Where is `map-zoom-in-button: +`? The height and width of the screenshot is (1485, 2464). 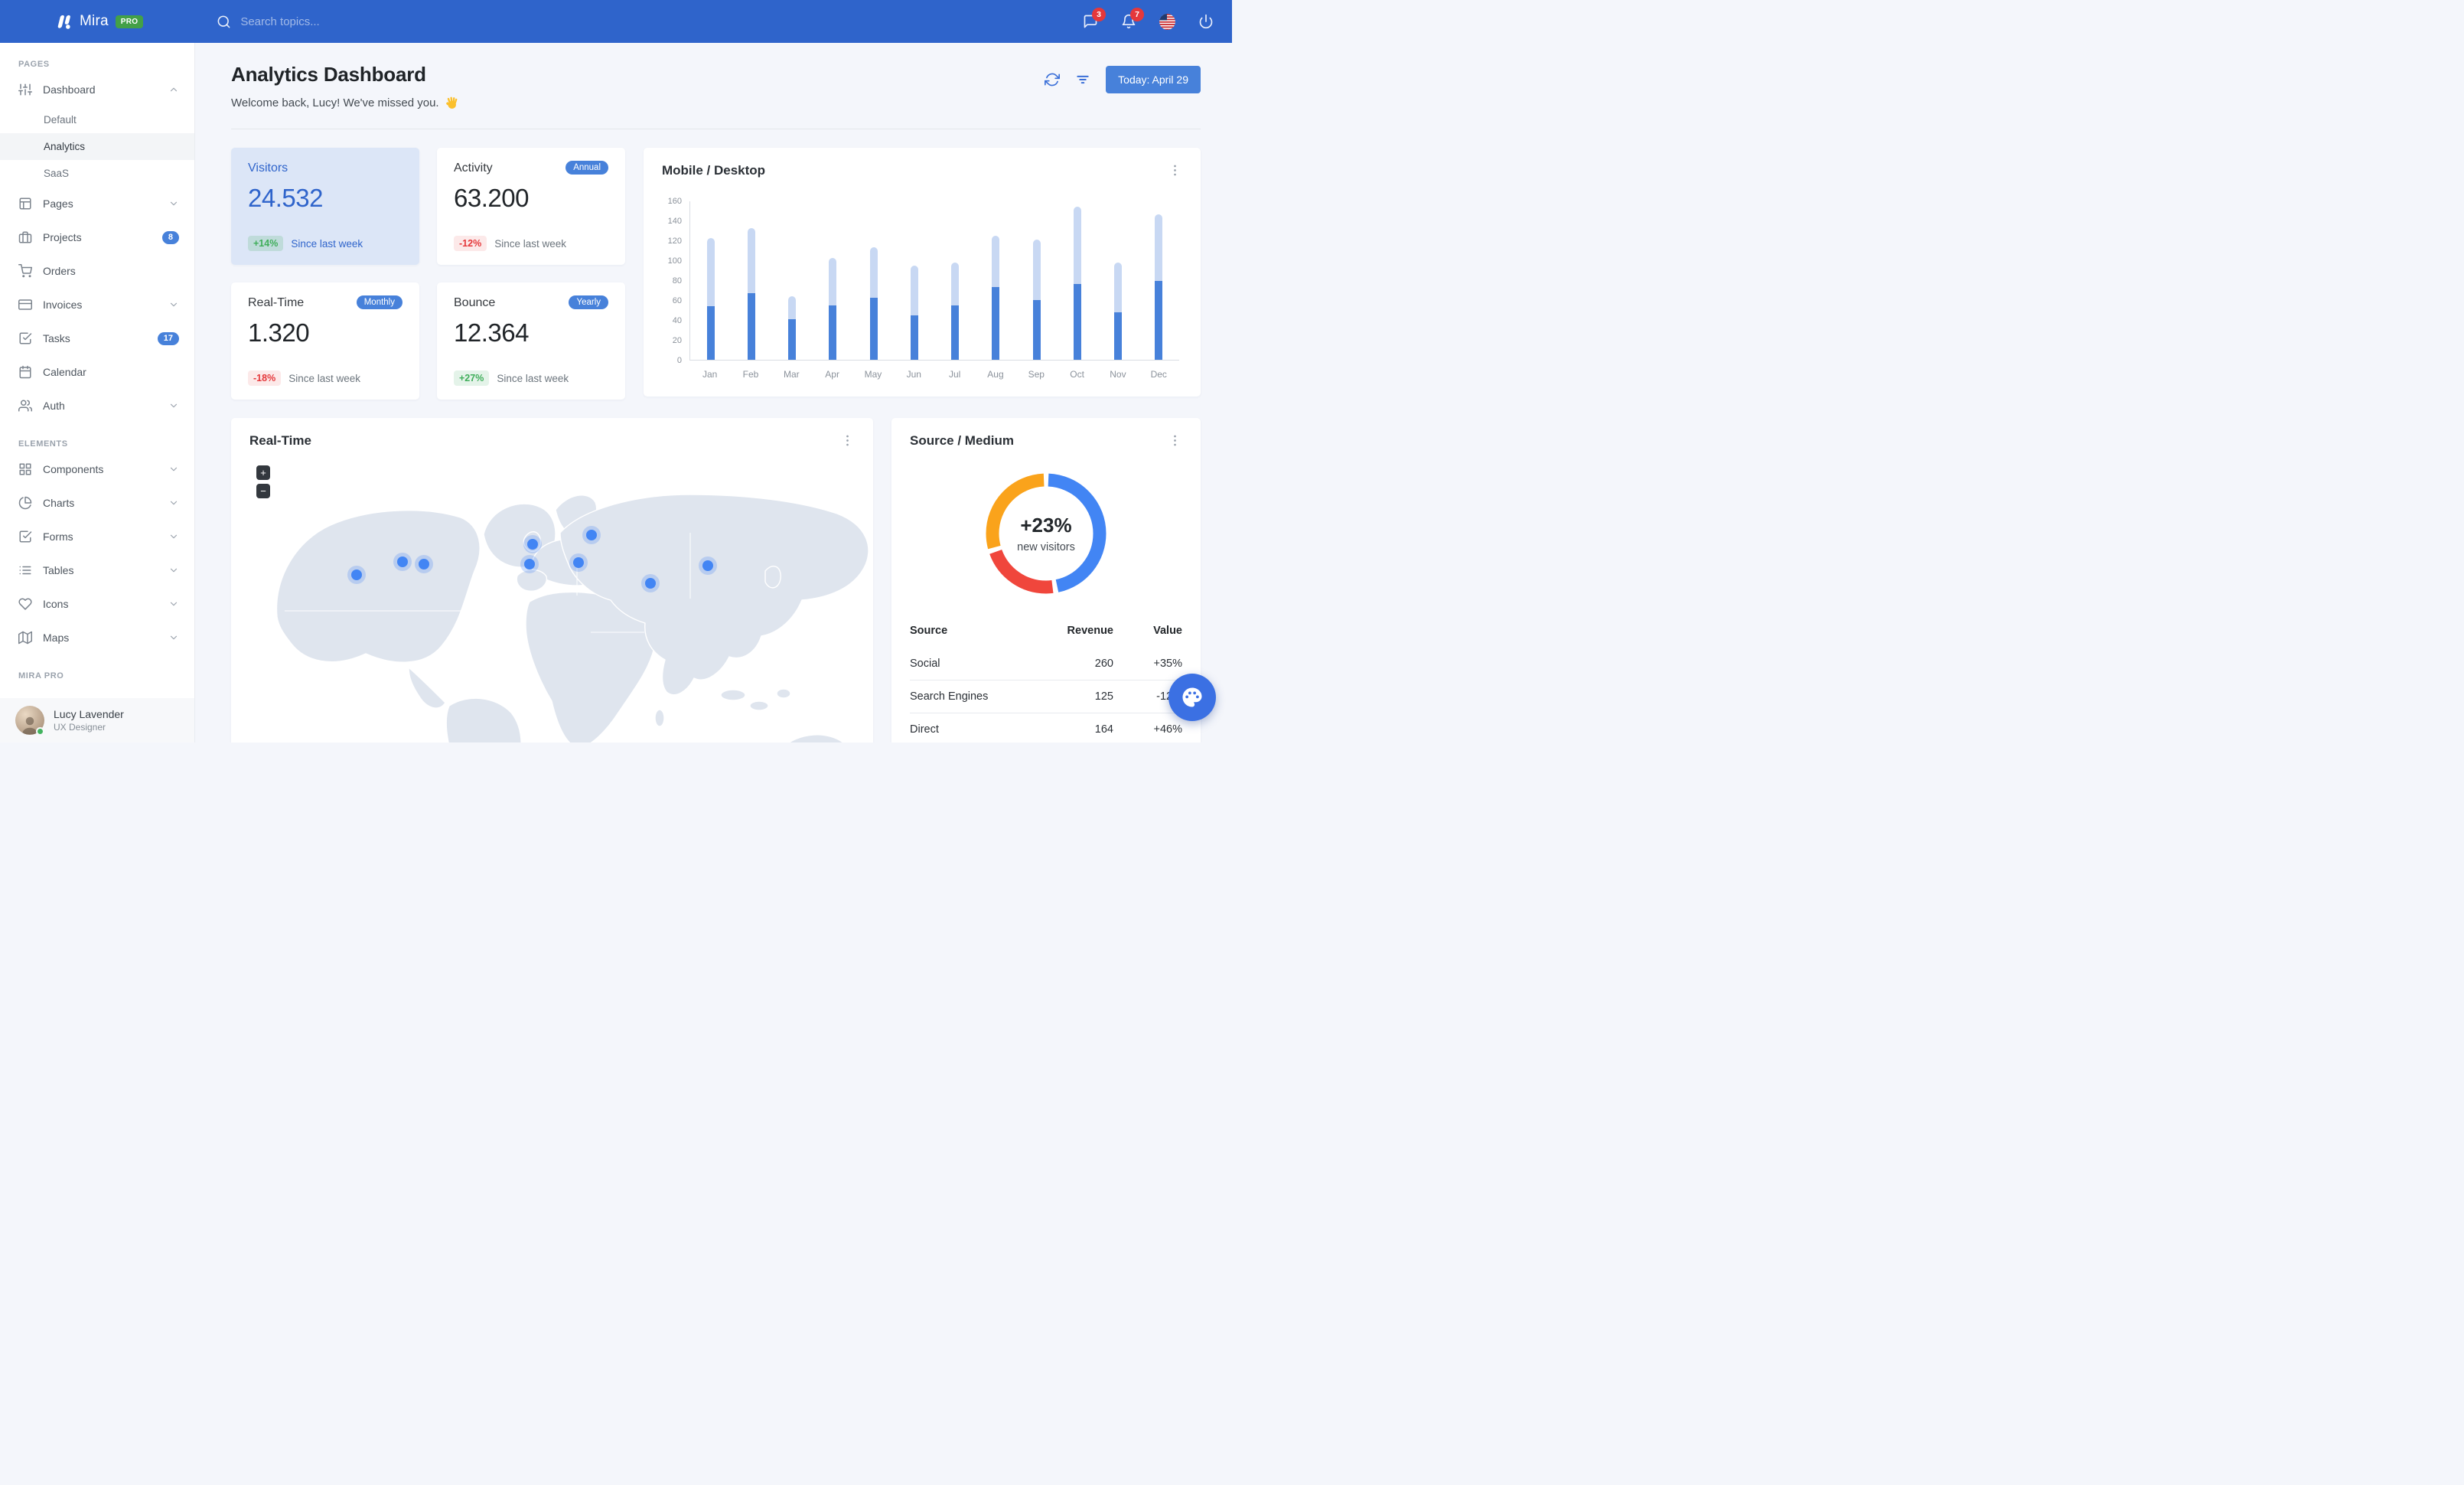 map-zoom-in-button: + is located at coordinates (263, 472).